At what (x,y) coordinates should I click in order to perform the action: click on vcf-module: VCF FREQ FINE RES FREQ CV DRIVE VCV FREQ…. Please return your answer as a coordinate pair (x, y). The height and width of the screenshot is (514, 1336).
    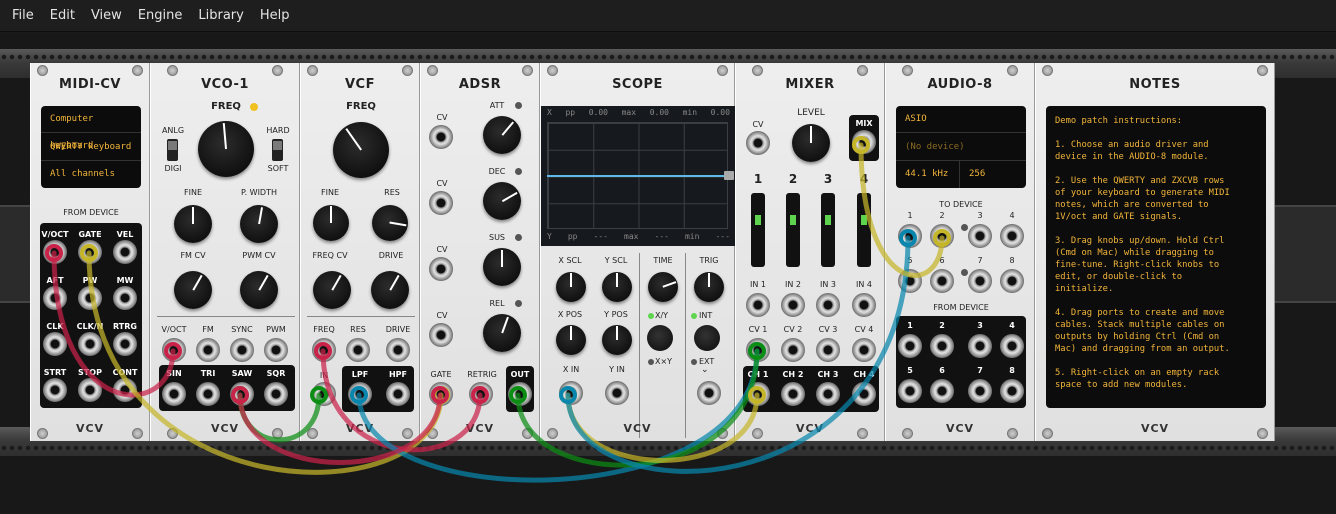
    Looking at the image, I should click on (360, 252).